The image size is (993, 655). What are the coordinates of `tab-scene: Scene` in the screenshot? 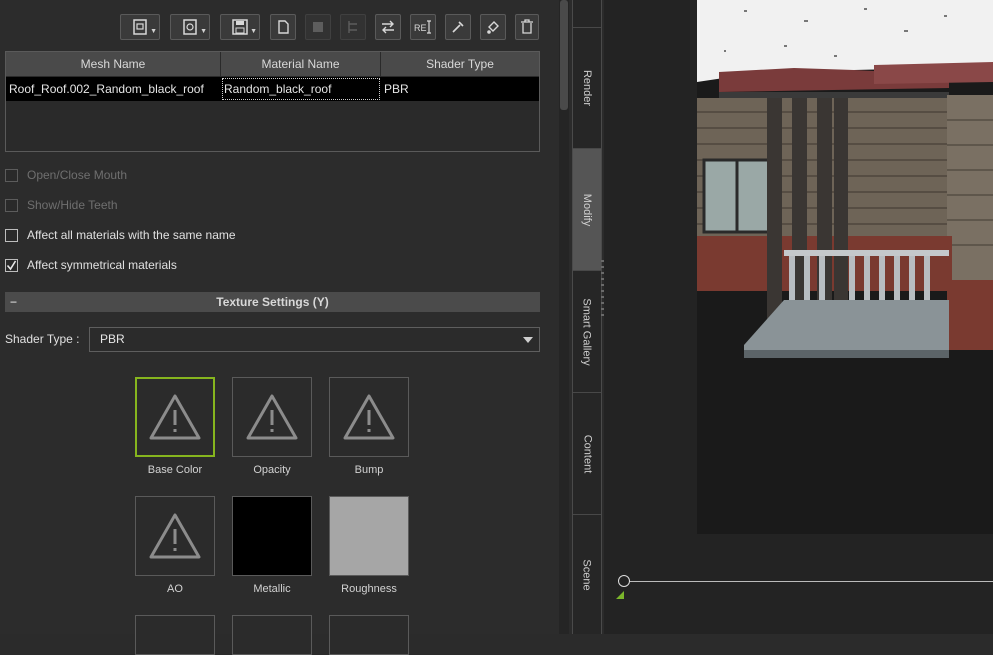 It's located at (587, 574).